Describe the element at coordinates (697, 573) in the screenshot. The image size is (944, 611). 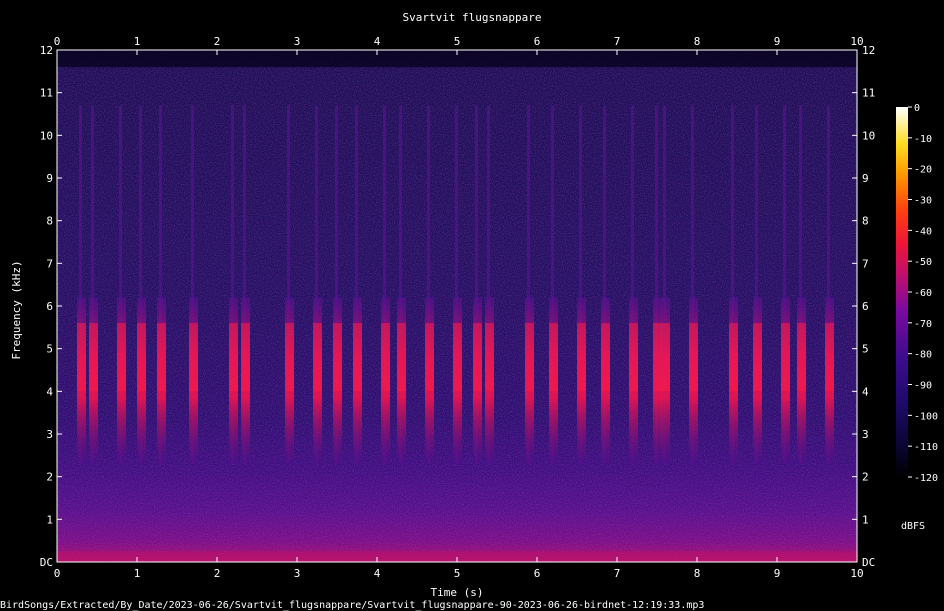
I see `x-tick-label: 8` at that location.